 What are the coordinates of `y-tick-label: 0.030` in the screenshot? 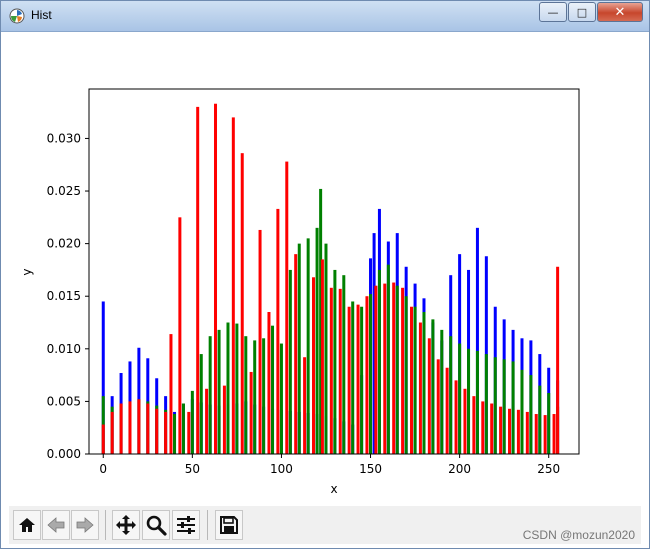 It's located at (64, 138).